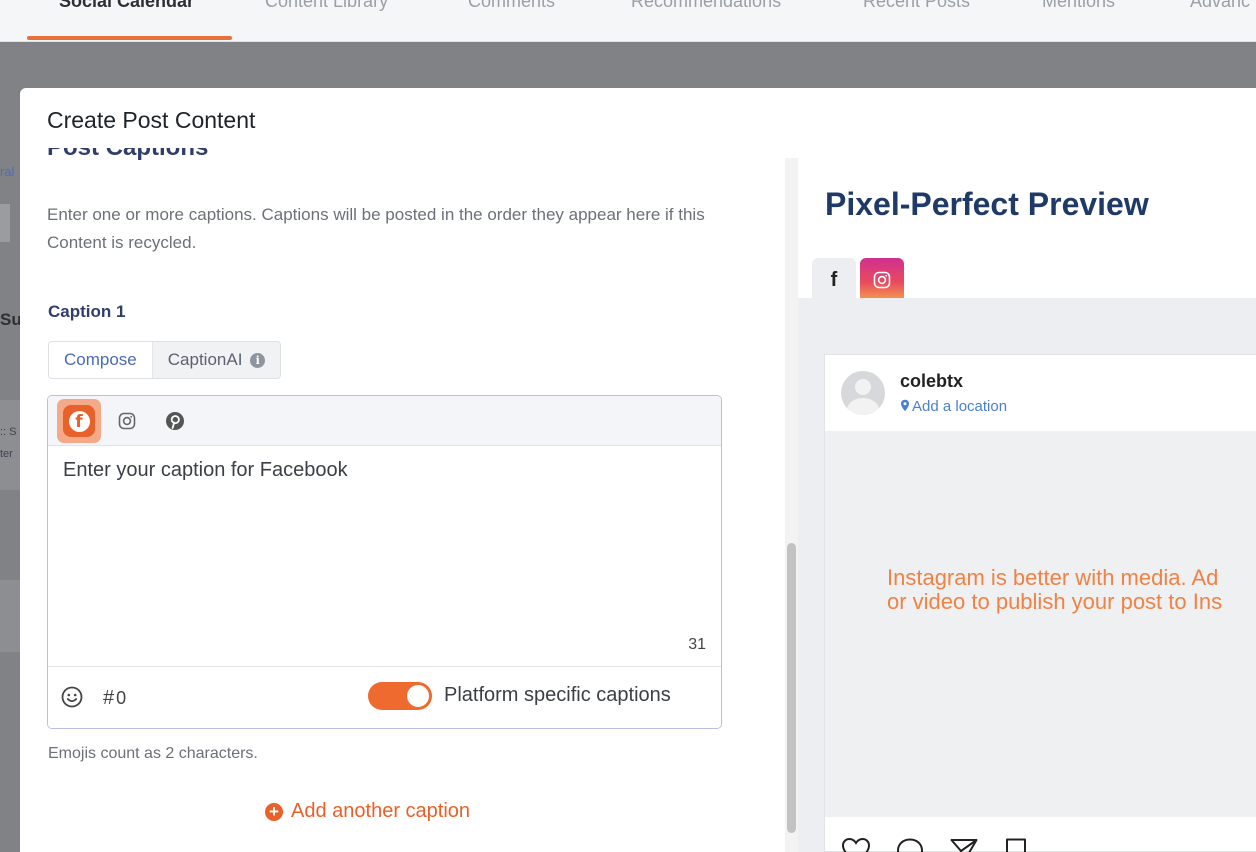  I want to click on preview-tab-facebook: f, so click(834, 280).